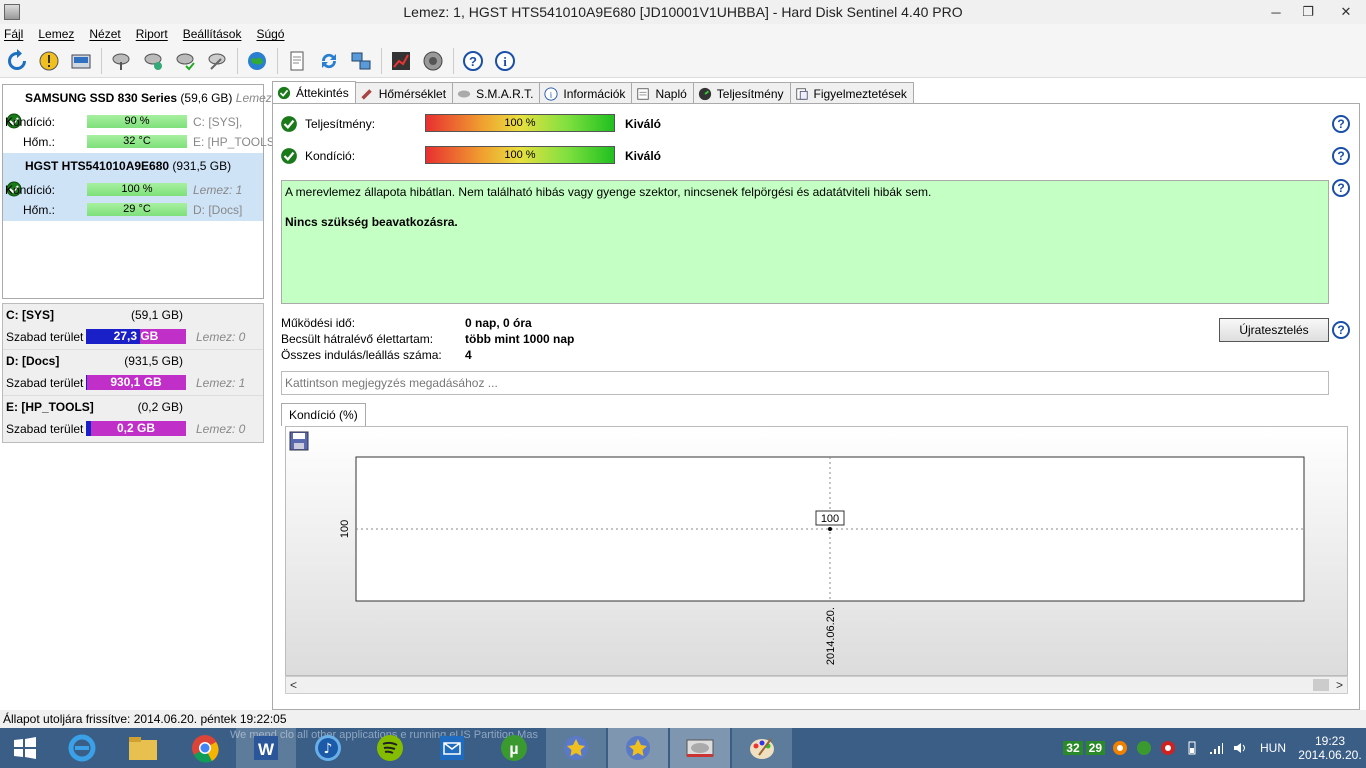 This screenshot has height=768, width=1366. What do you see at coordinates (143, 748) in the screenshot?
I see `explorer-icon` at bounding box center [143, 748].